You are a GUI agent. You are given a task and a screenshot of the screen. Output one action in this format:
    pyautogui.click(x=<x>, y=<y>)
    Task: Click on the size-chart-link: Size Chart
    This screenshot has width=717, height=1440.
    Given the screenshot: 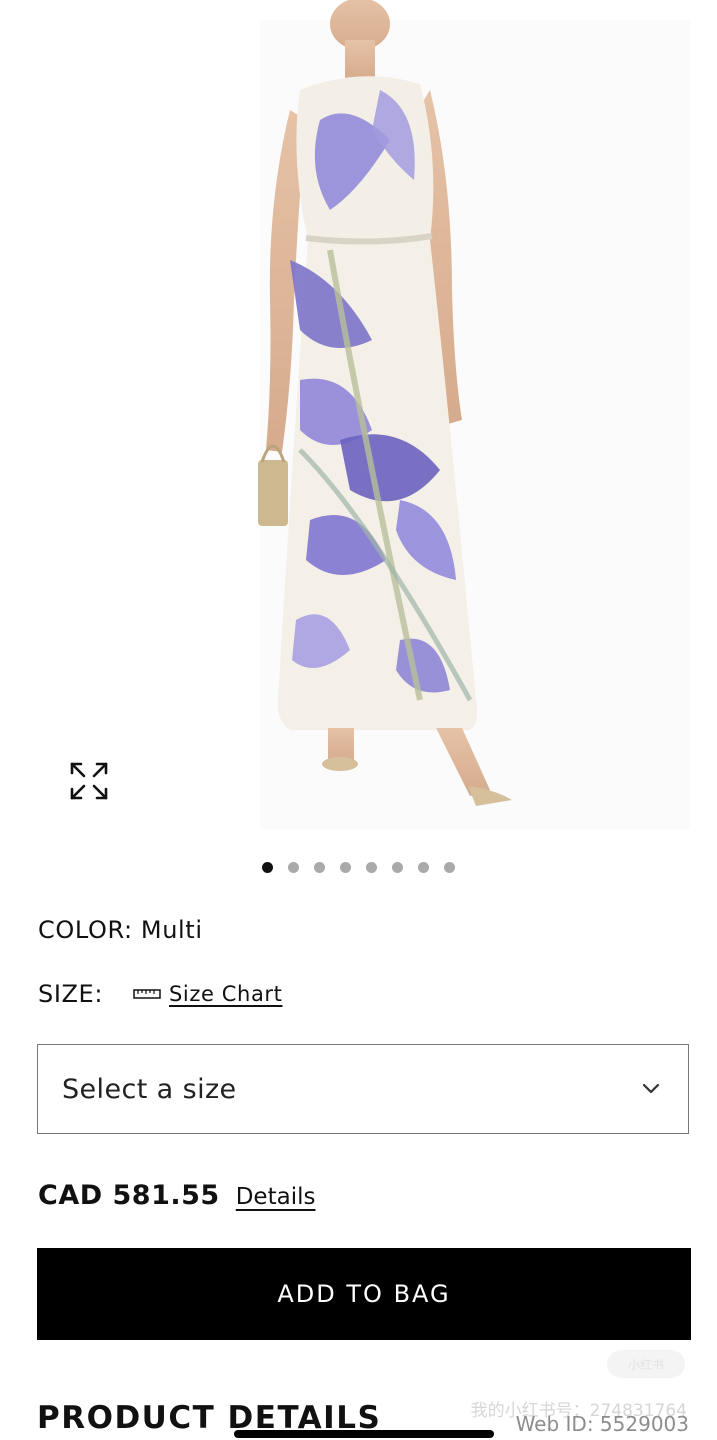 What is the action you would take?
    pyautogui.click(x=208, y=994)
    